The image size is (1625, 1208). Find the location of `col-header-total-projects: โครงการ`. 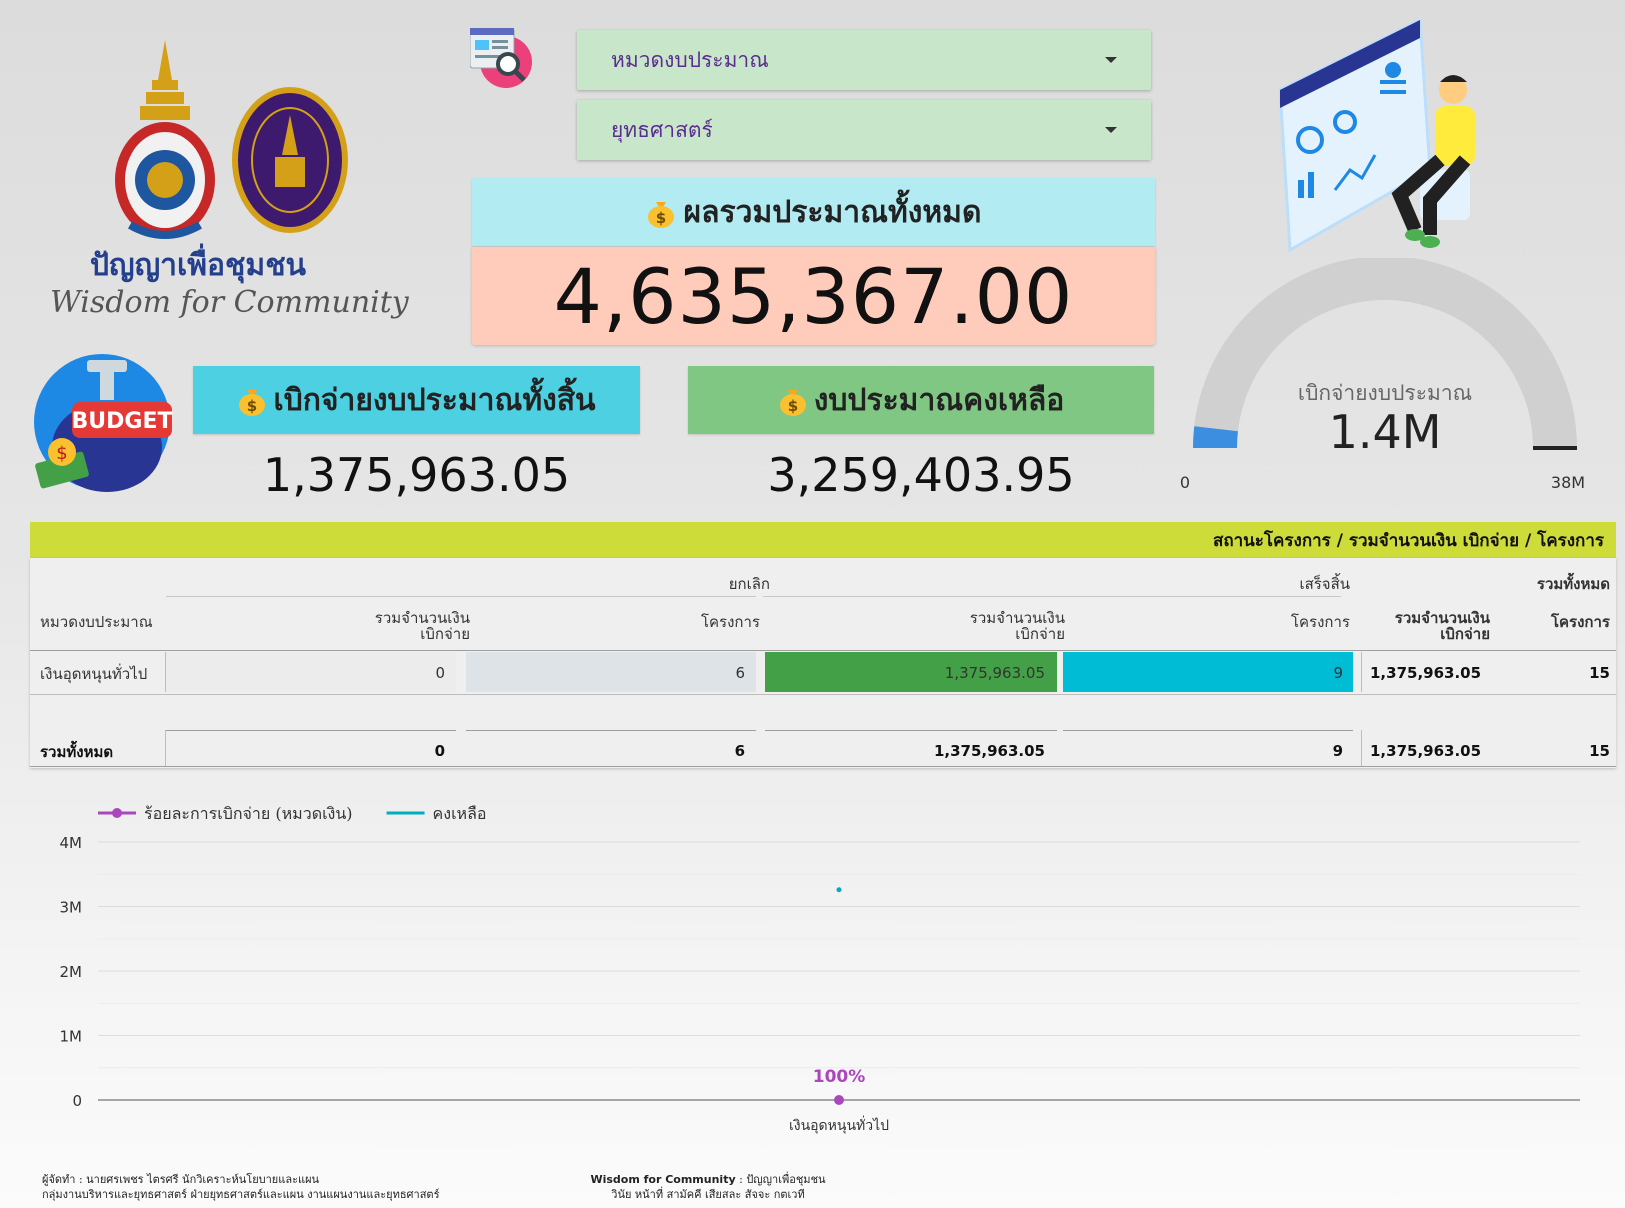

col-header-total-projects: โครงการ is located at coordinates (1580, 622).